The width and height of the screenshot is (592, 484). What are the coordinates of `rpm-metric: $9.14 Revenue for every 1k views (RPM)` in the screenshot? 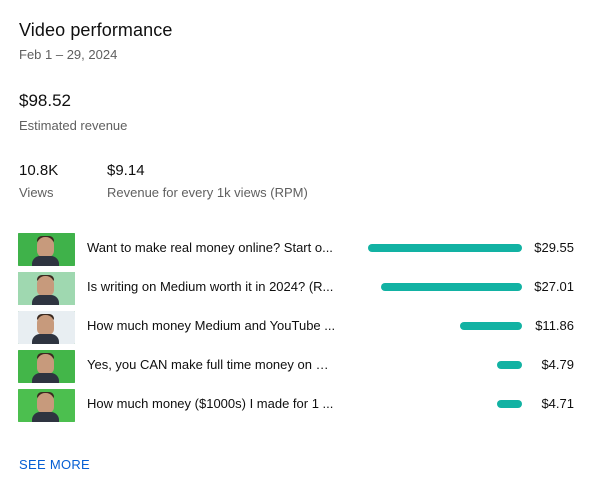 It's located at (207, 181).